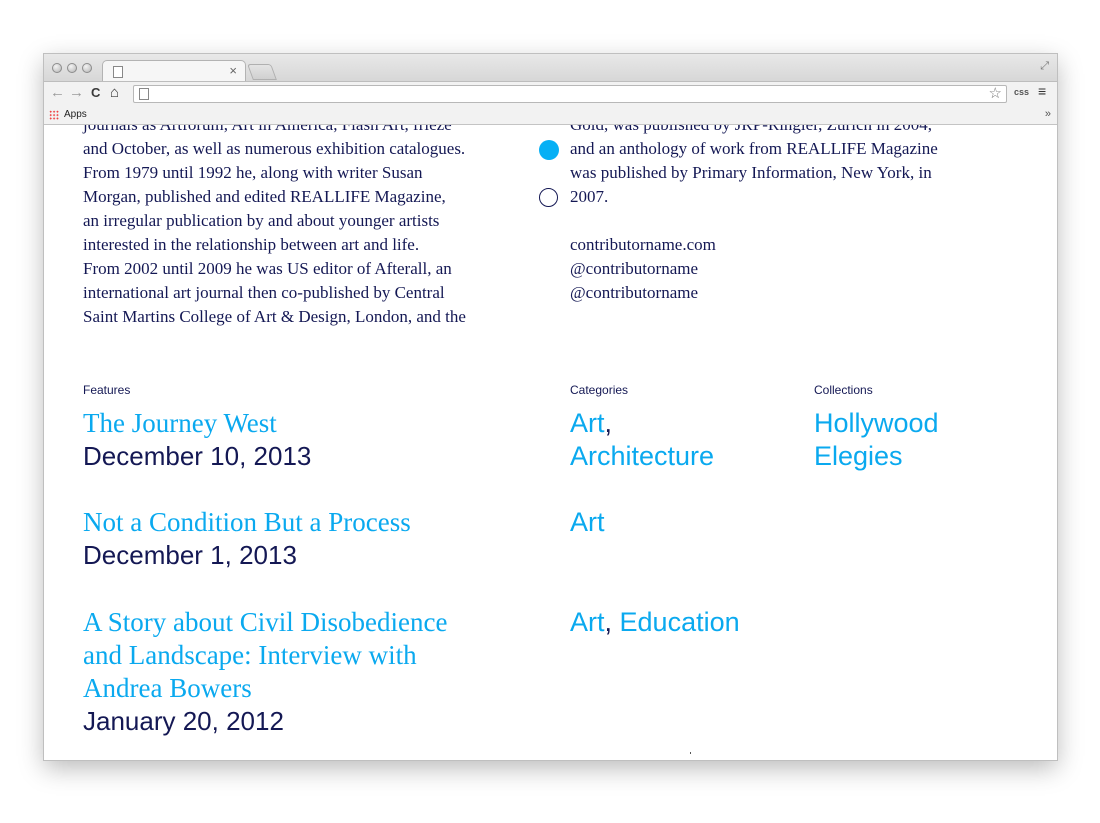  What do you see at coordinates (76, 92) in the screenshot?
I see `forward-arrow-icon: →` at bounding box center [76, 92].